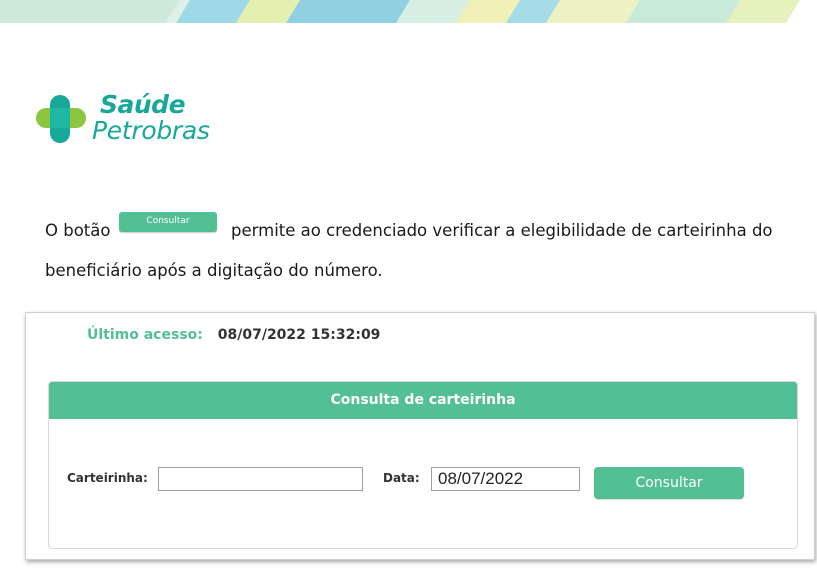 The image size is (817, 569). I want to click on last-access-label: Último acesso:, so click(145, 335).